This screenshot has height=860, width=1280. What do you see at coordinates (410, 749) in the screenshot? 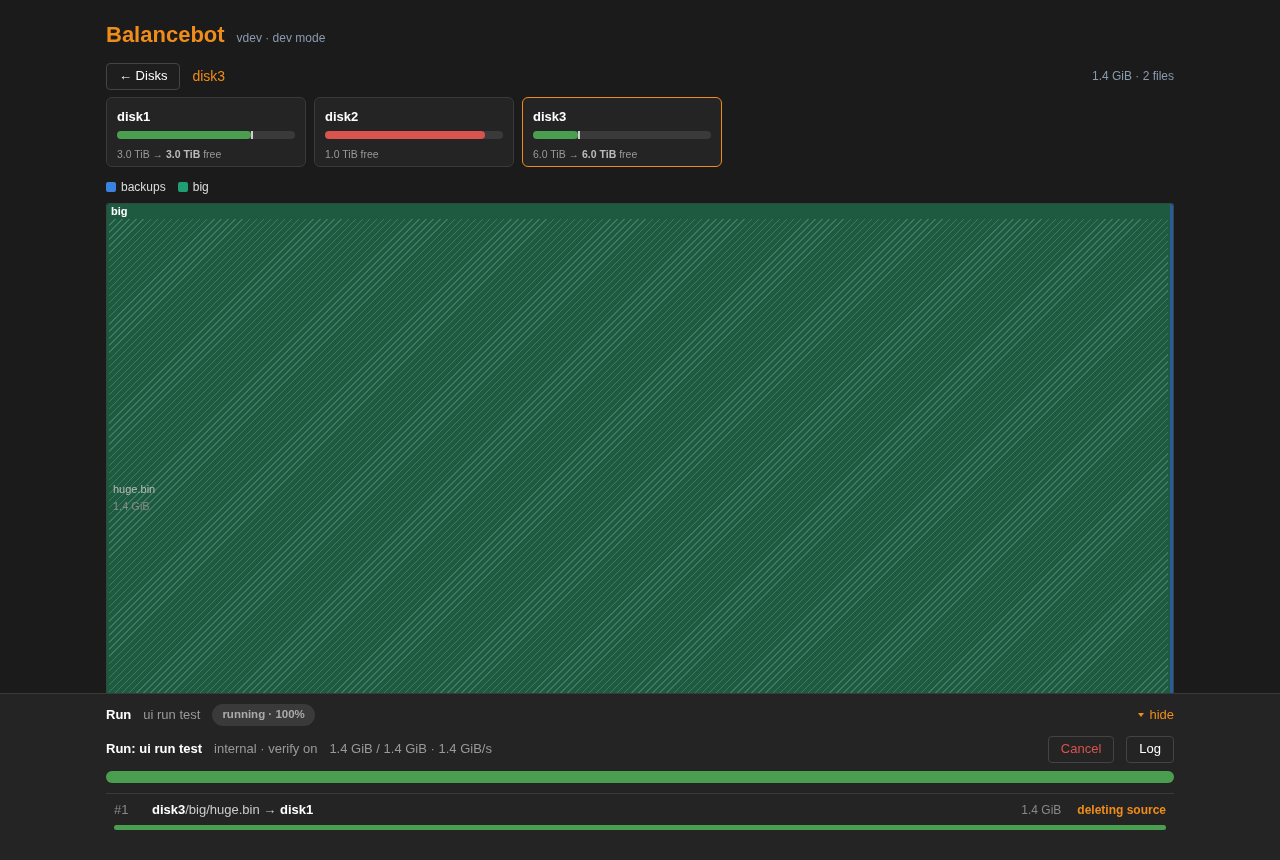
I see `progress-text: 1.4 GiB / 1.4 GiB · 1.4 GiB/s` at bounding box center [410, 749].